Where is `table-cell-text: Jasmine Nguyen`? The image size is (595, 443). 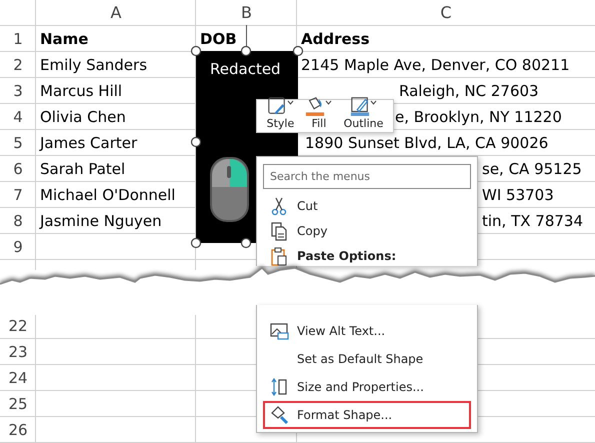 table-cell-text: Jasmine Nguyen is located at coordinates (100, 221).